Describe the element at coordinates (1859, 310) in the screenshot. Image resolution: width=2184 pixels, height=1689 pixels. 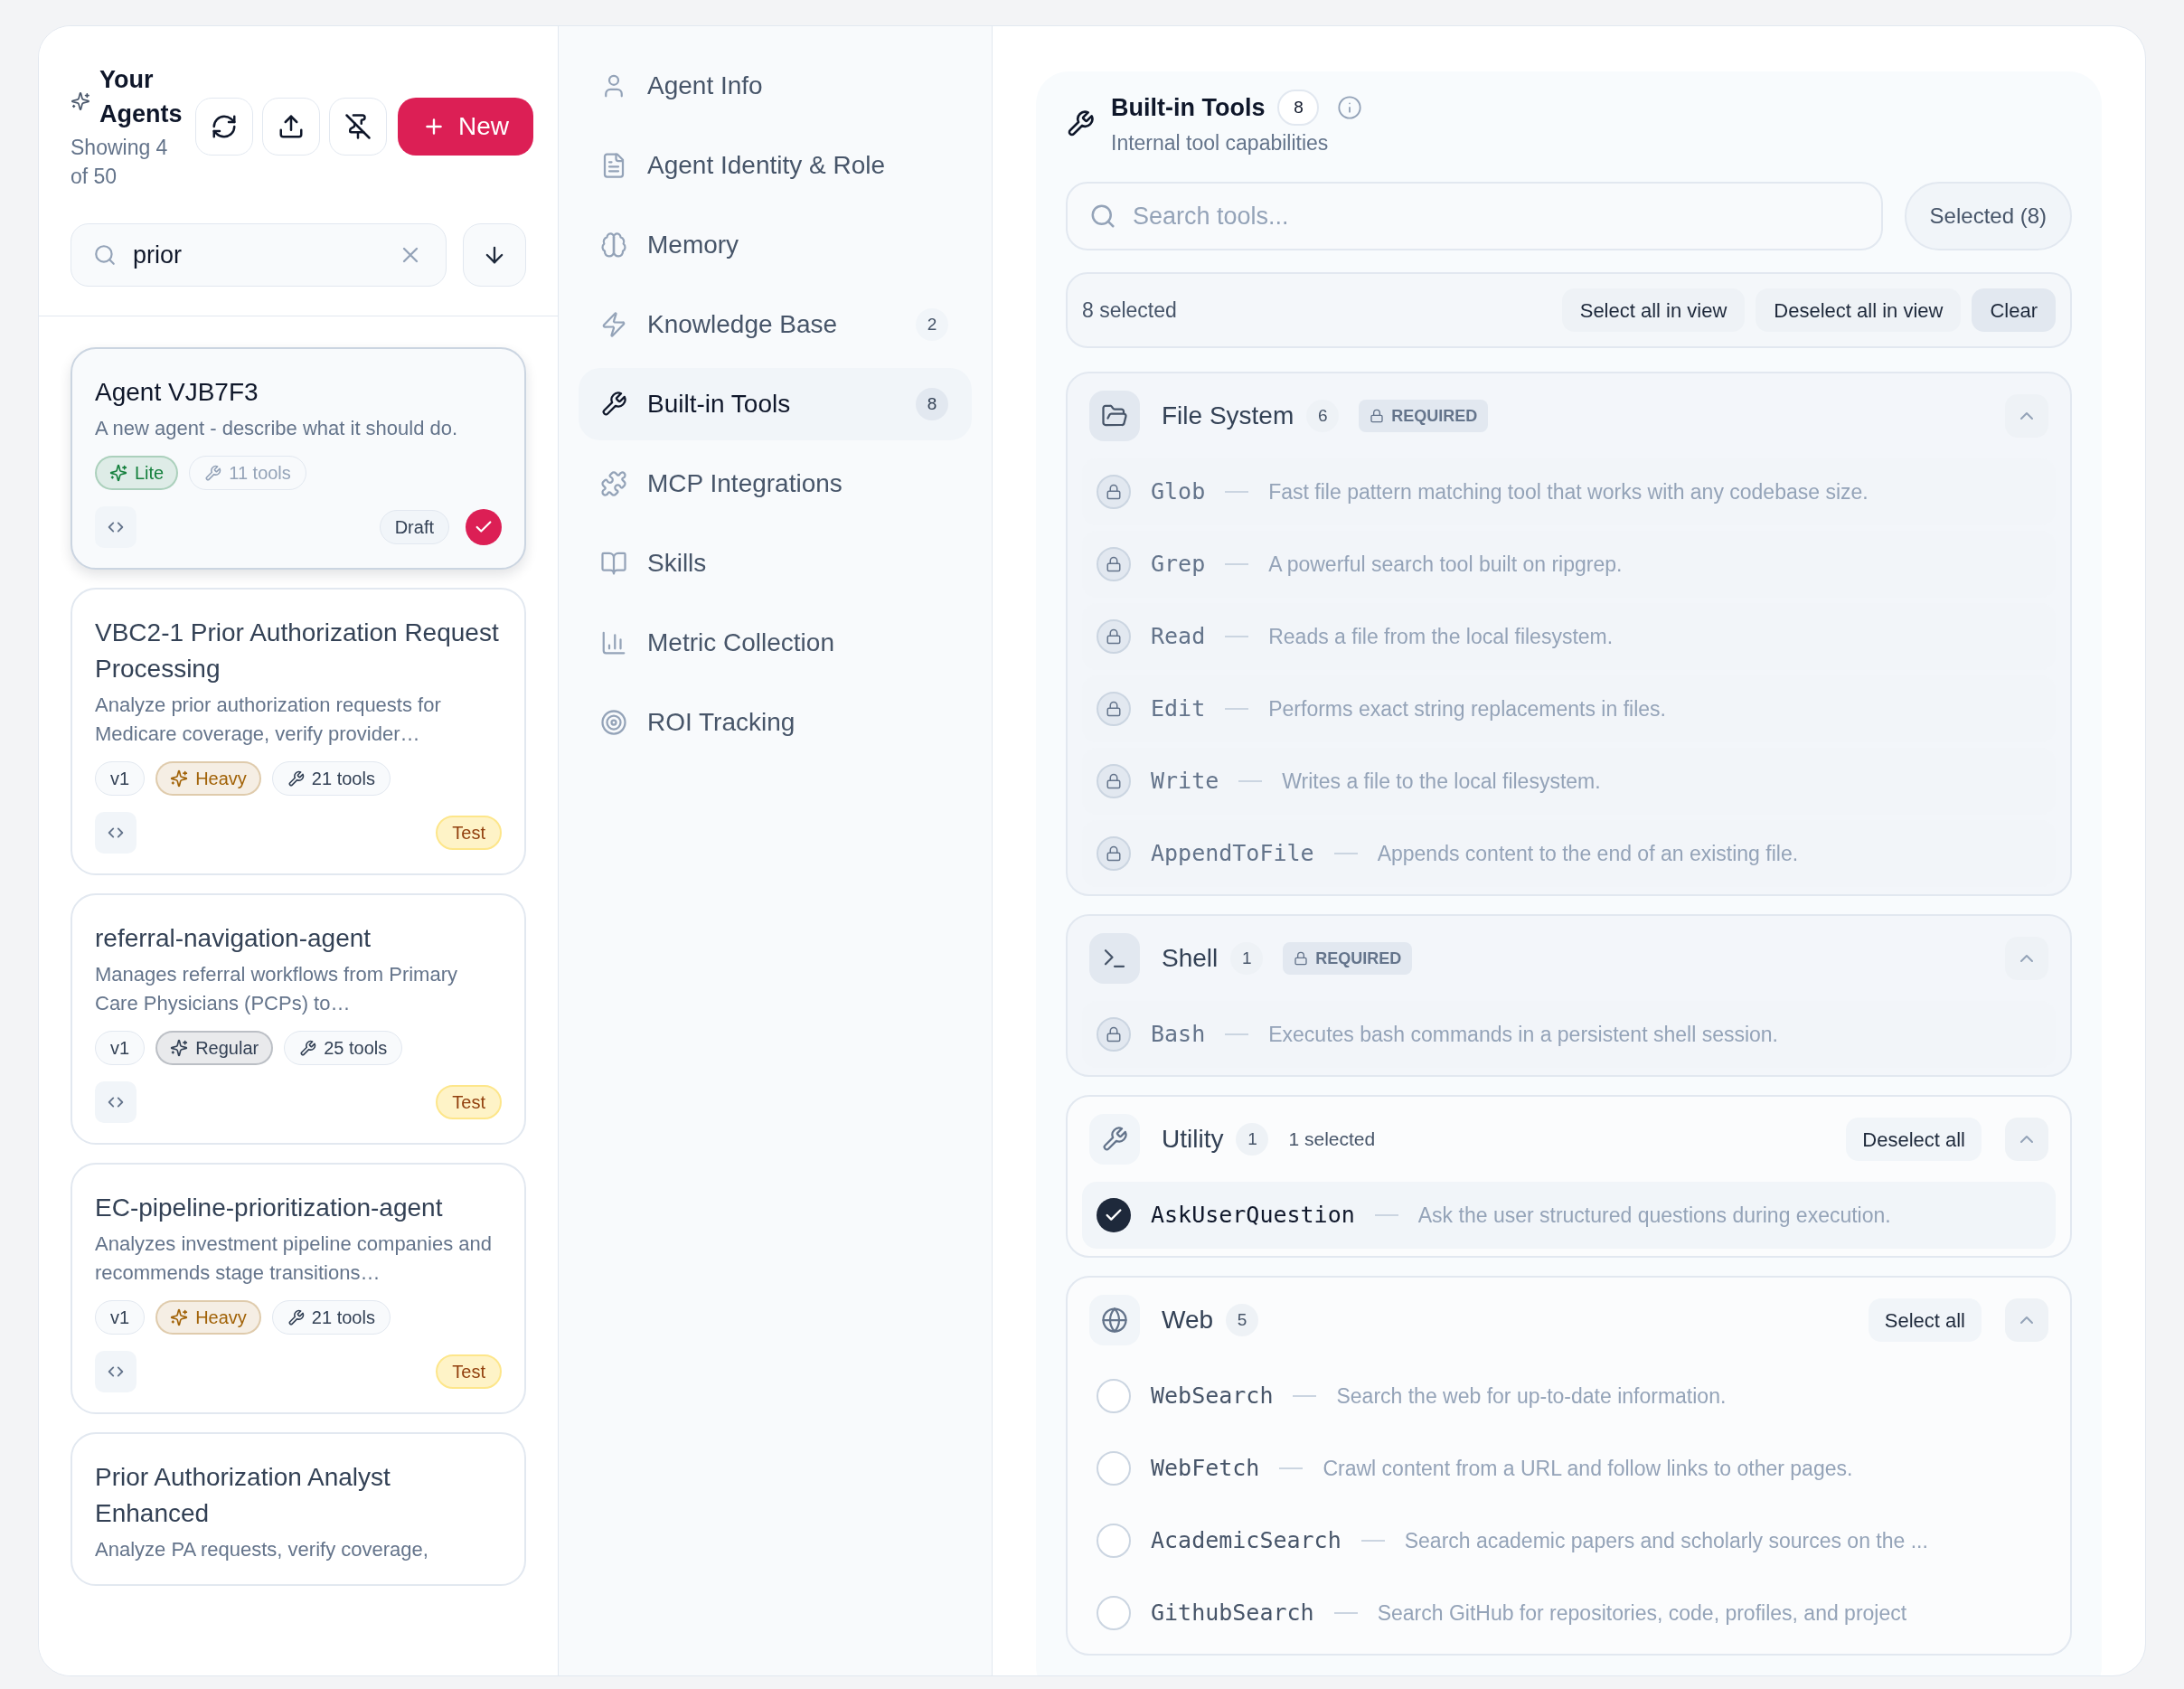
I see `bulk-action-button: Deselect all in view` at that location.